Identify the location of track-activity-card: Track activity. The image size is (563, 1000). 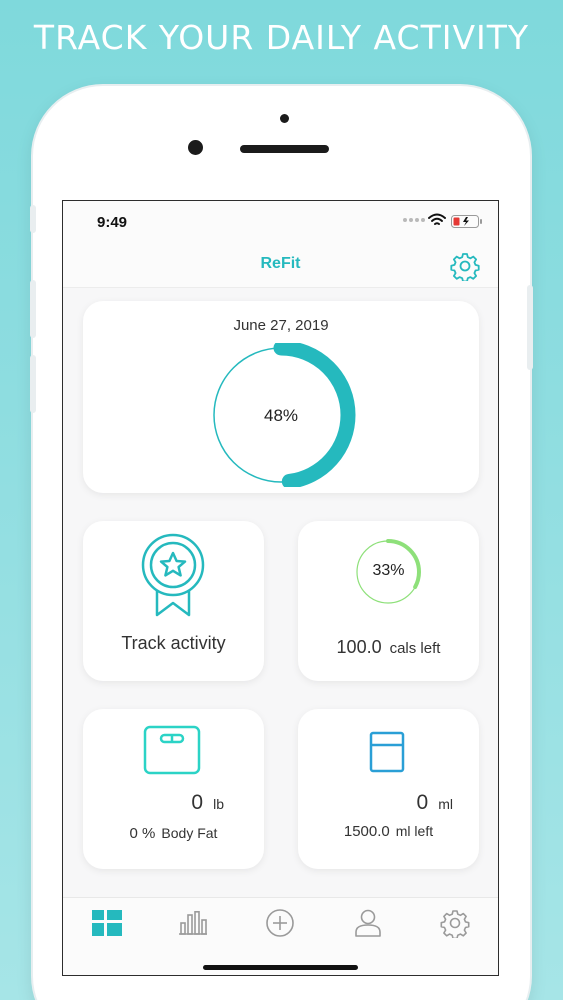
(173, 601).